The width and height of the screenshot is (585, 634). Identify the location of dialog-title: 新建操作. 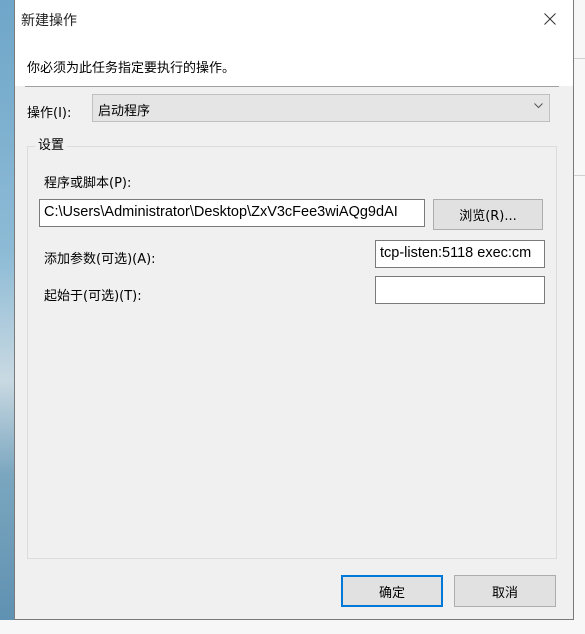
(49, 21).